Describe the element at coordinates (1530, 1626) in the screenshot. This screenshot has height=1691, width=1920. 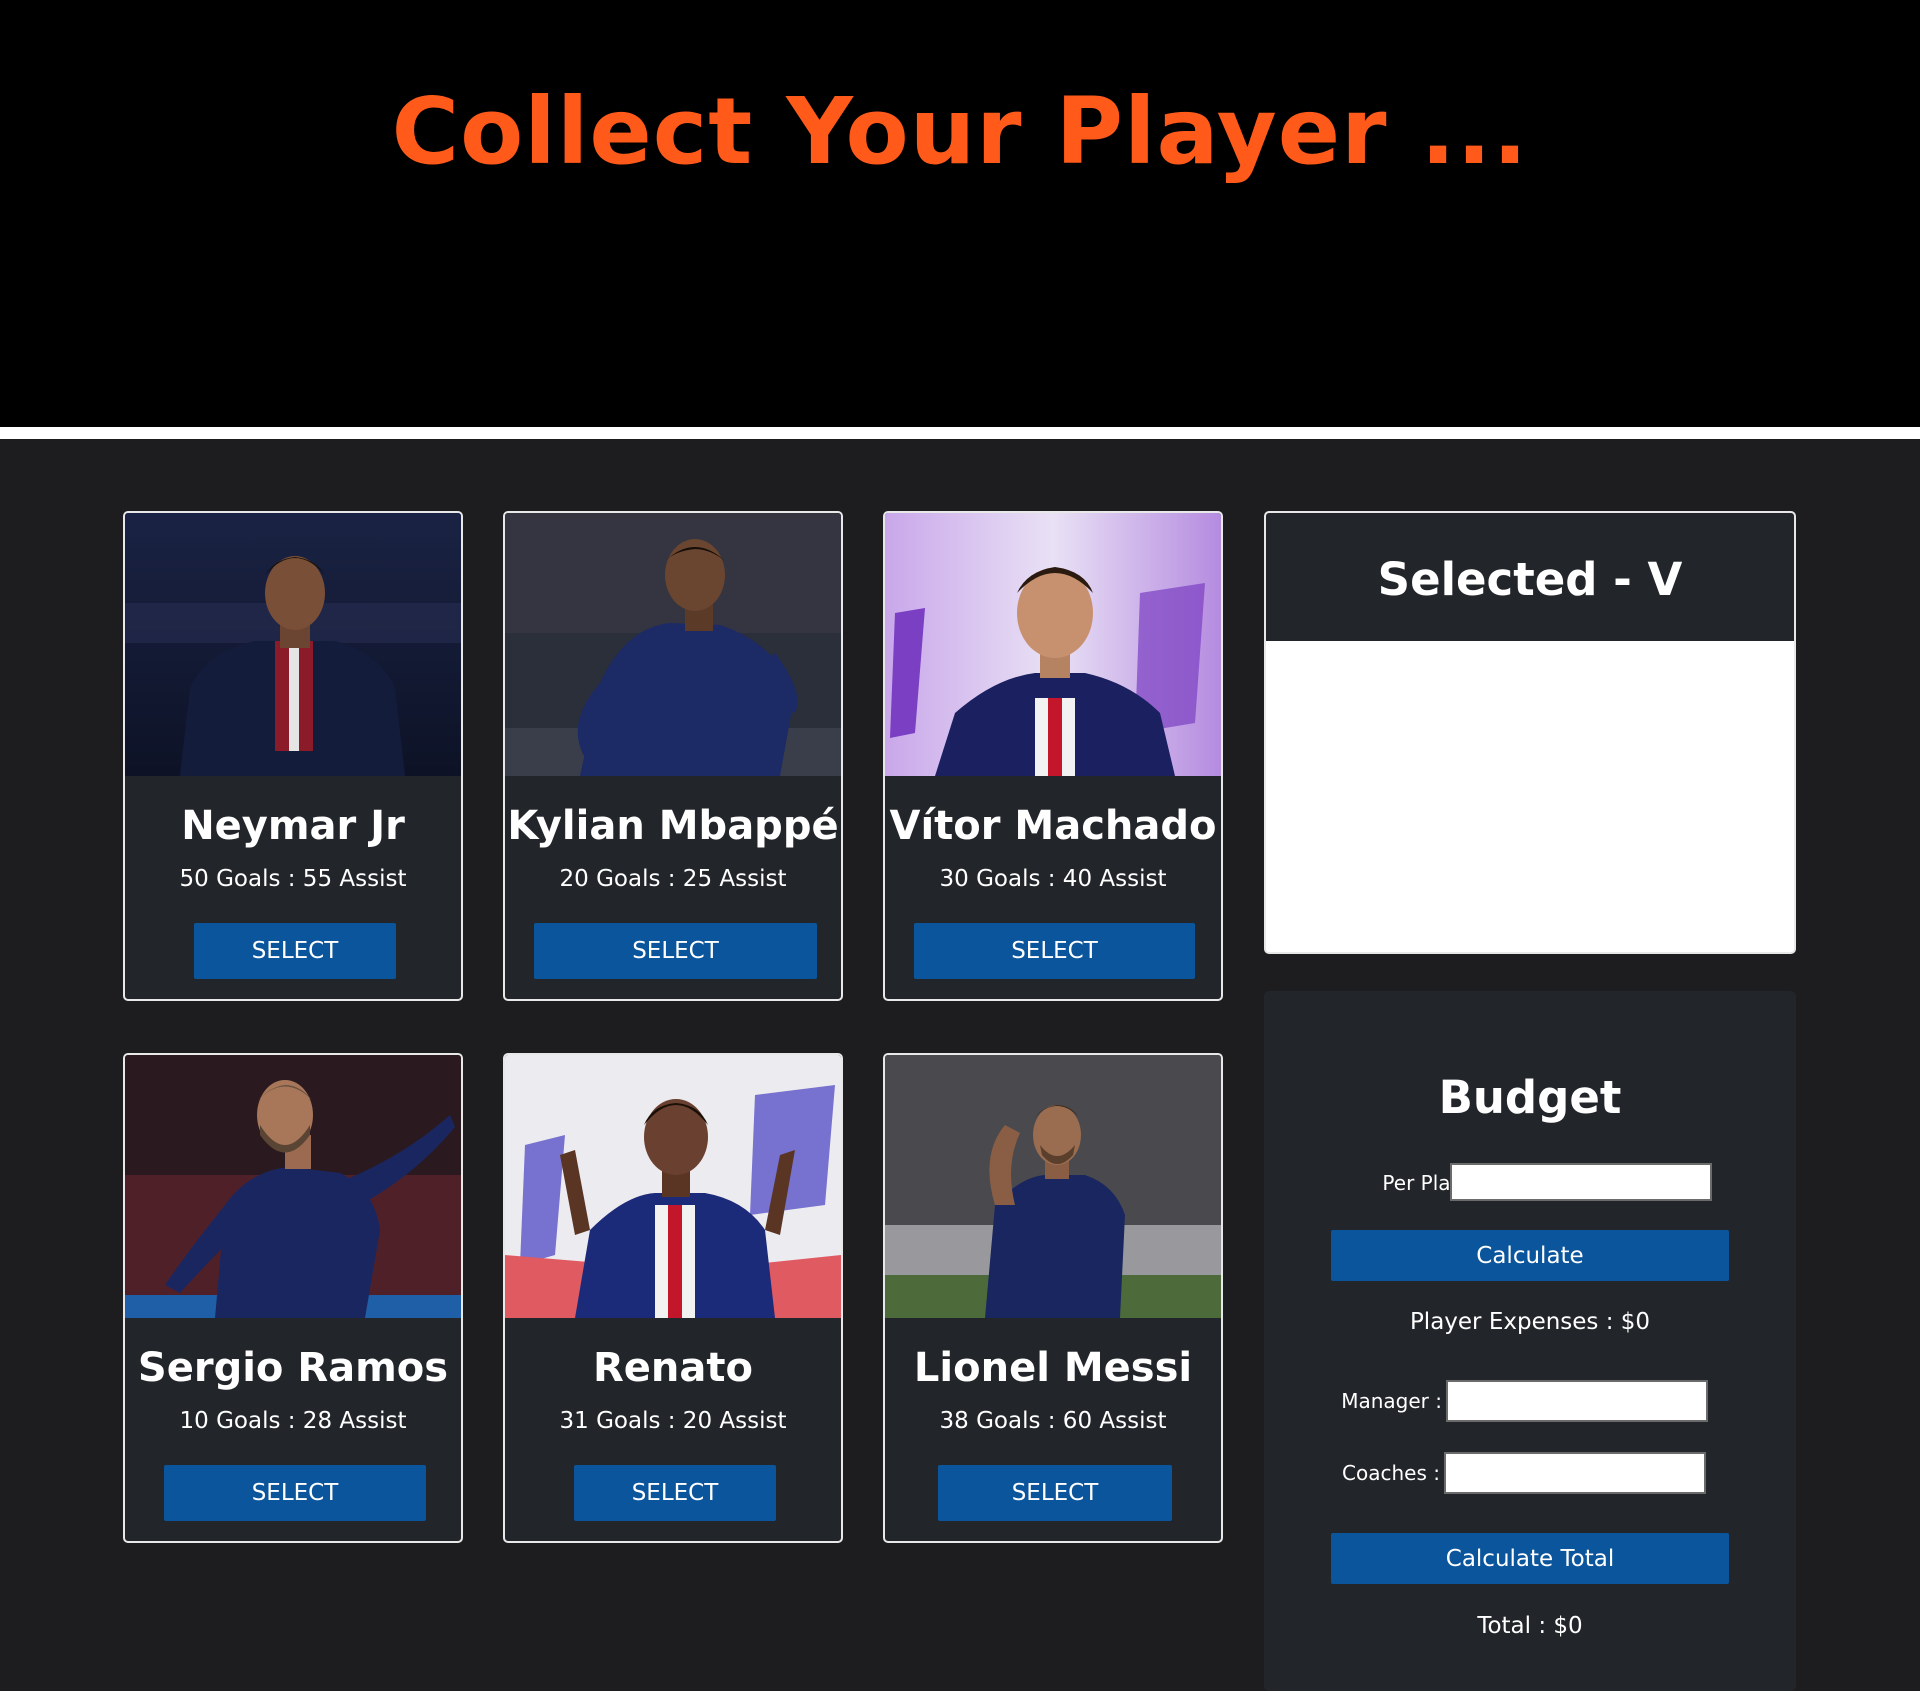
I see `total-amount: Total : $0` at that location.